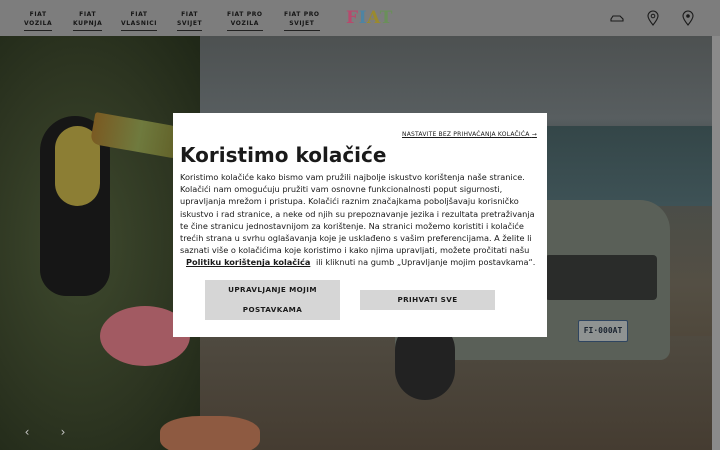  Describe the element at coordinates (283, 155) in the screenshot. I see `cookie-dialog-title: Koristimo kolačiće` at that location.